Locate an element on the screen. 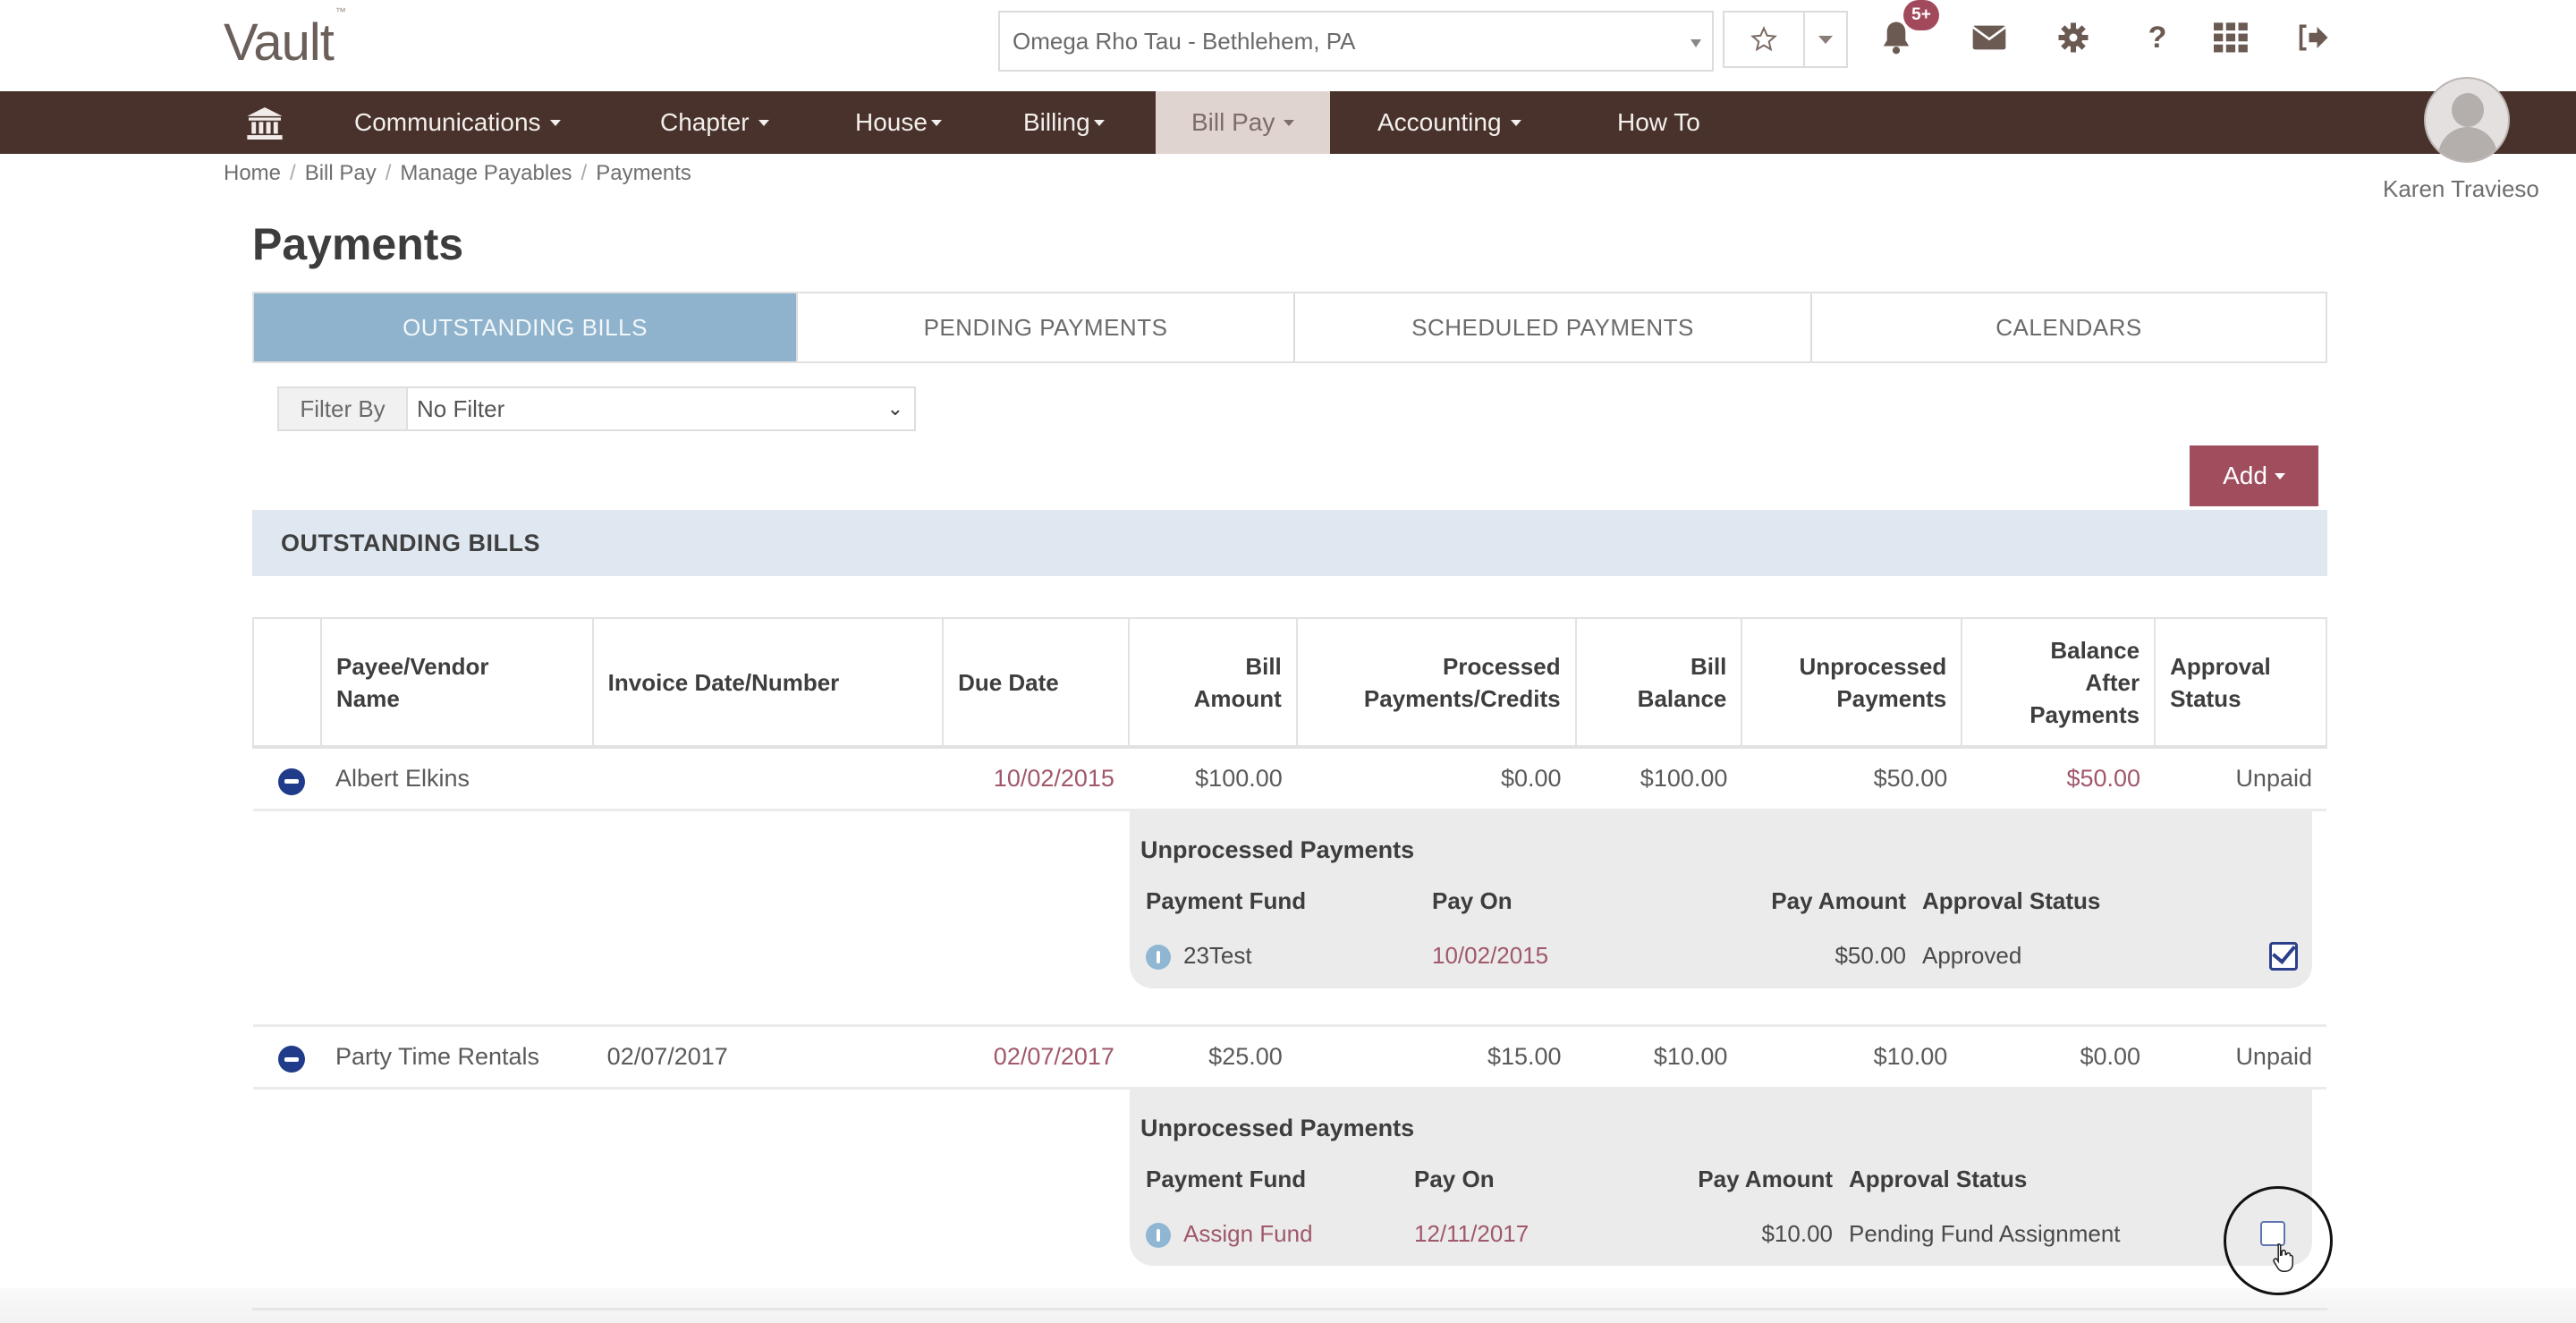  sign-out-button is located at coordinates (2313, 37).